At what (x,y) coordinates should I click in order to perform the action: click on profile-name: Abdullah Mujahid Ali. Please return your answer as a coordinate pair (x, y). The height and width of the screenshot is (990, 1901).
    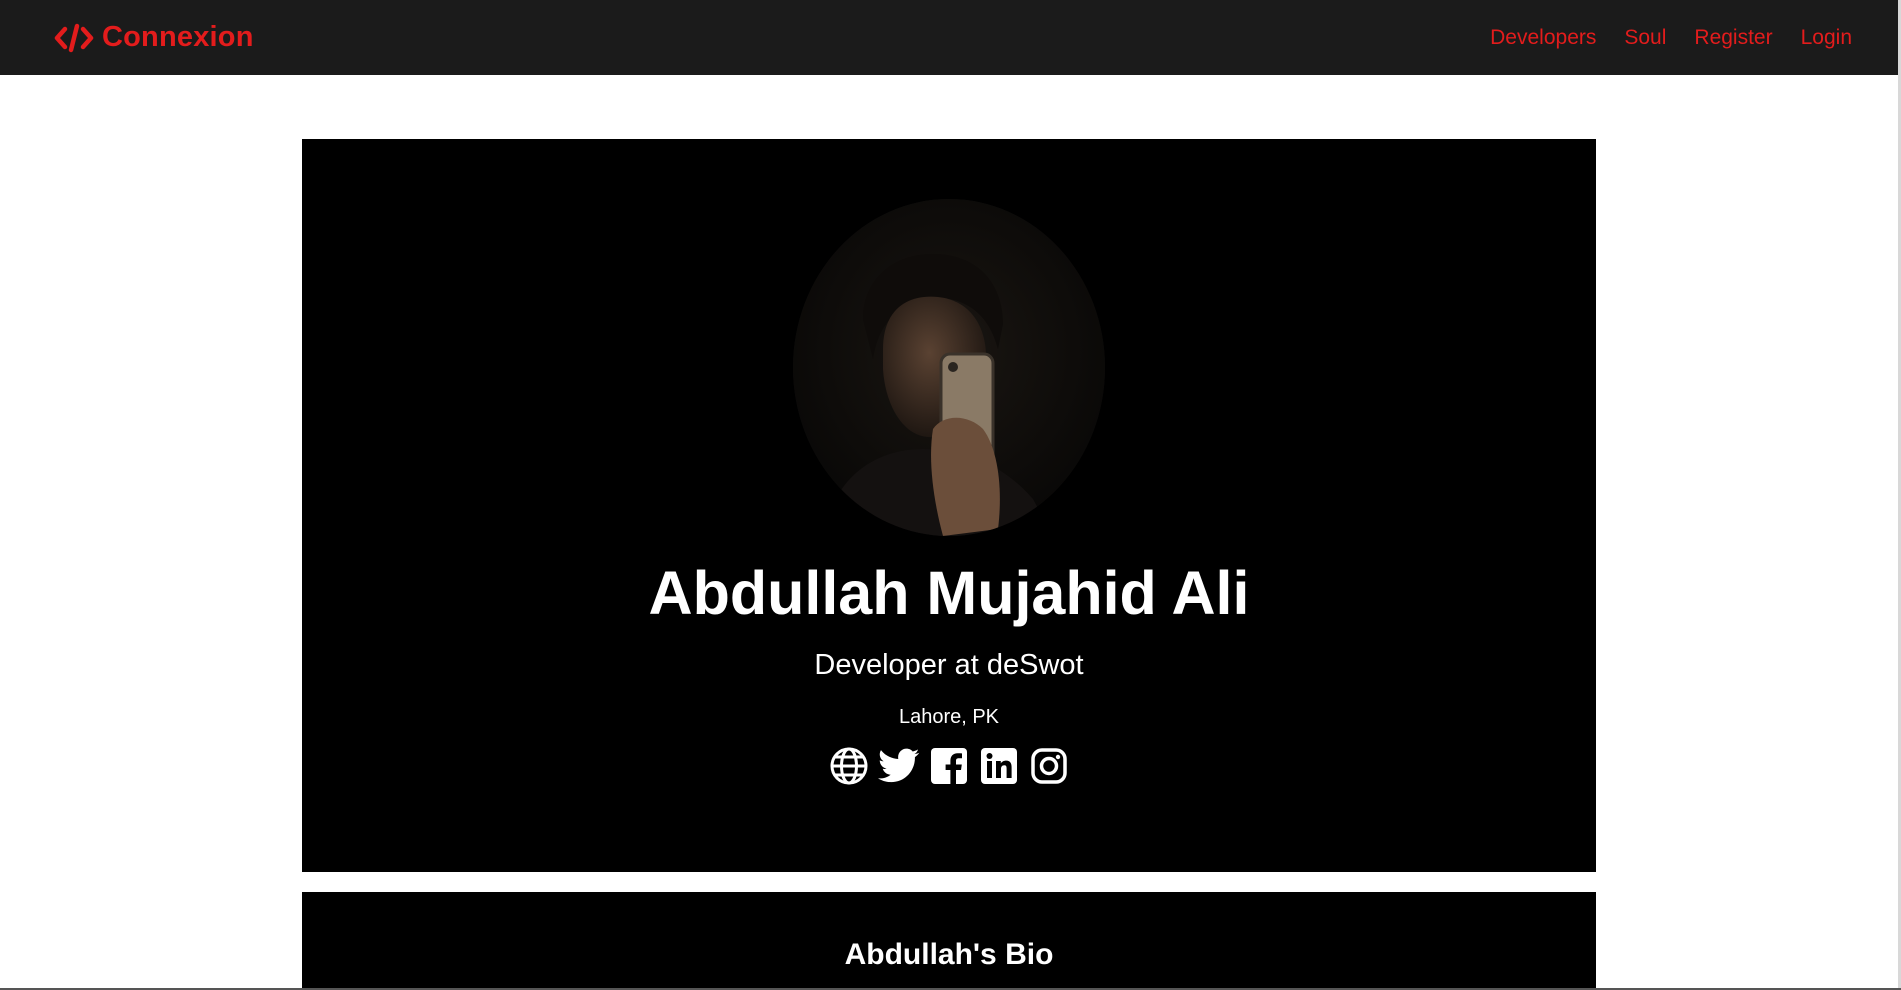
    Looking at the image, I should click on (949, 593).